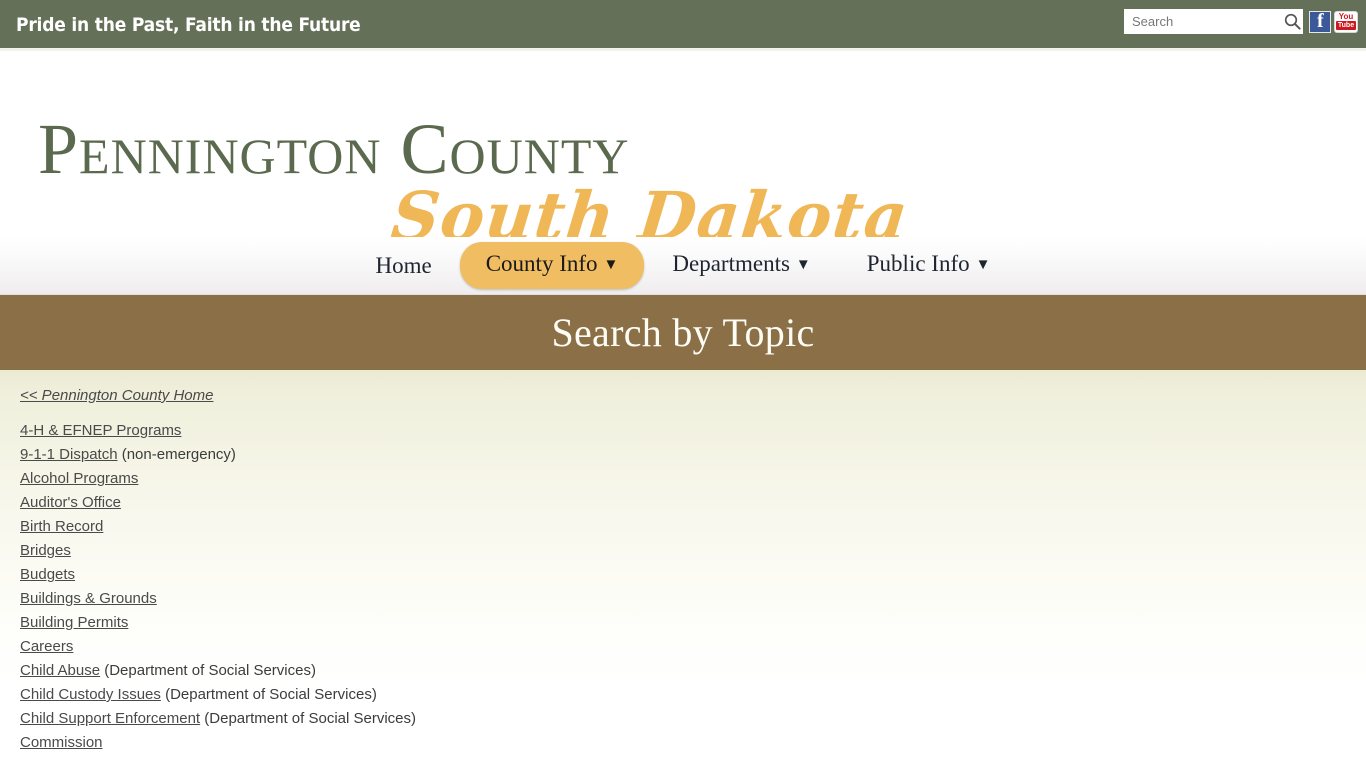  What do you see at coordinates (693, 647) in the screenshot?
I see `list-item: Careers` at bounding box center [693, 647].